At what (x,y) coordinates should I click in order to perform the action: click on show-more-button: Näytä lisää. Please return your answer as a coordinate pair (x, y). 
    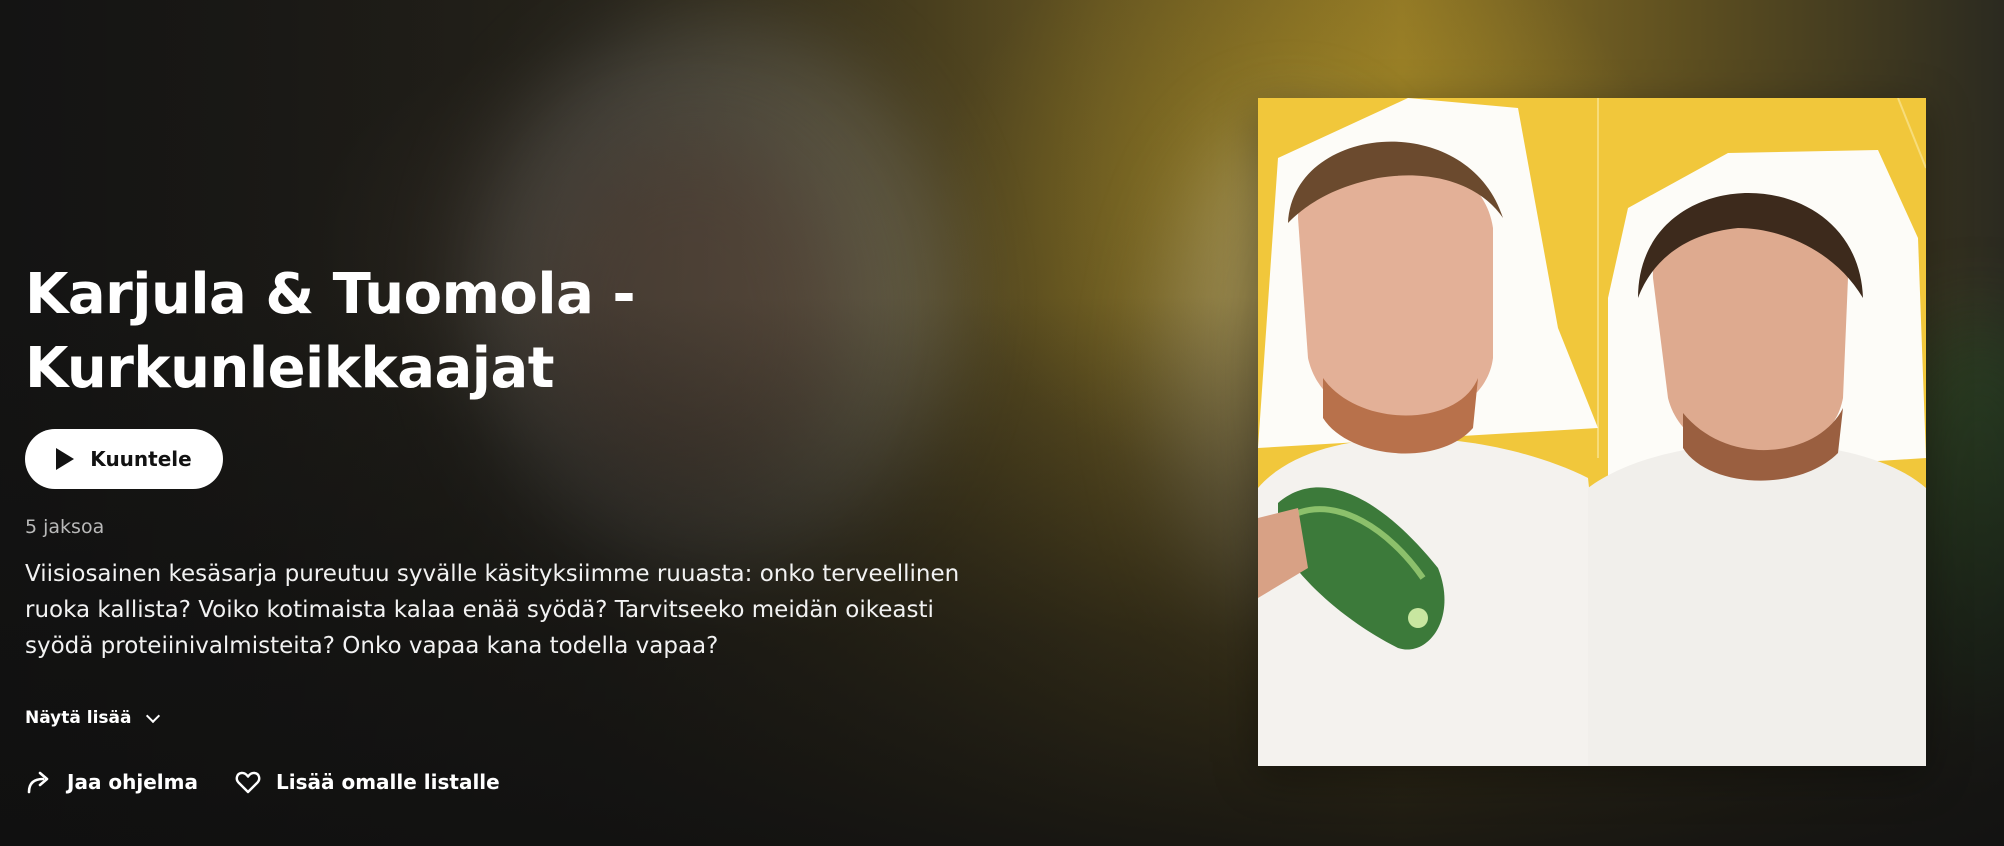
    Looking at the image, I should click on (92, 718).